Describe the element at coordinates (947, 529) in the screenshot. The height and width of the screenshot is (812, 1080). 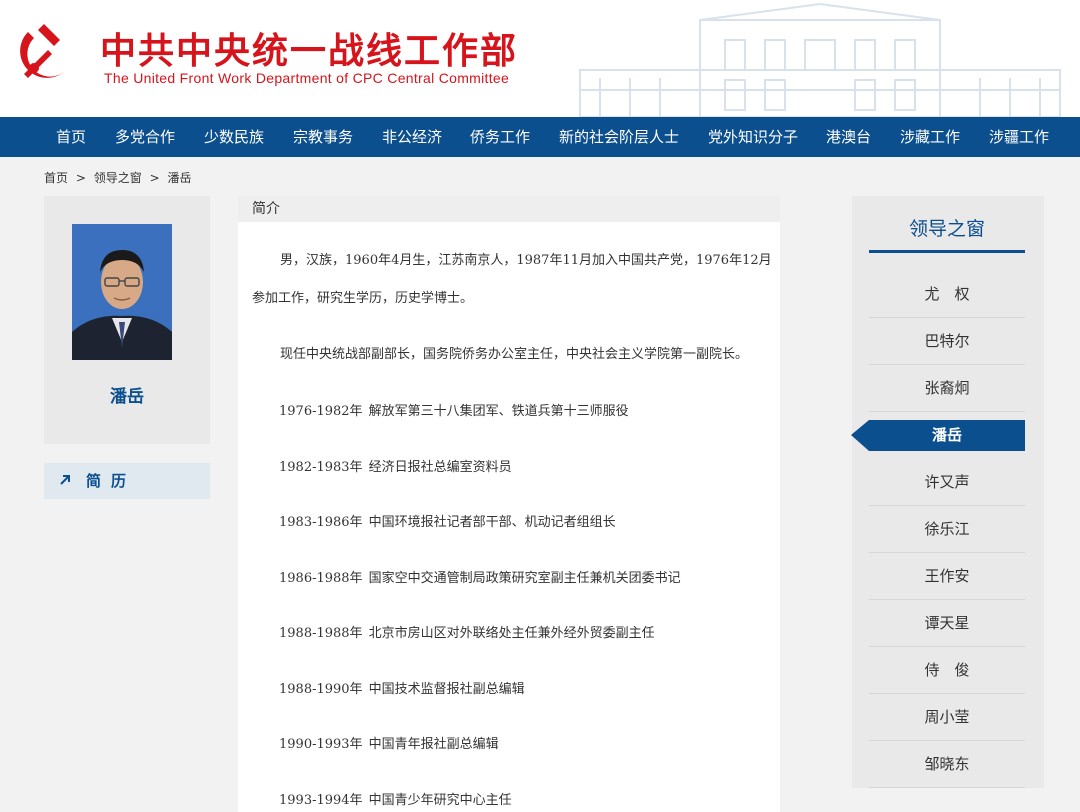
I see `sidebar-item-leader: 徐乐江` at that location.